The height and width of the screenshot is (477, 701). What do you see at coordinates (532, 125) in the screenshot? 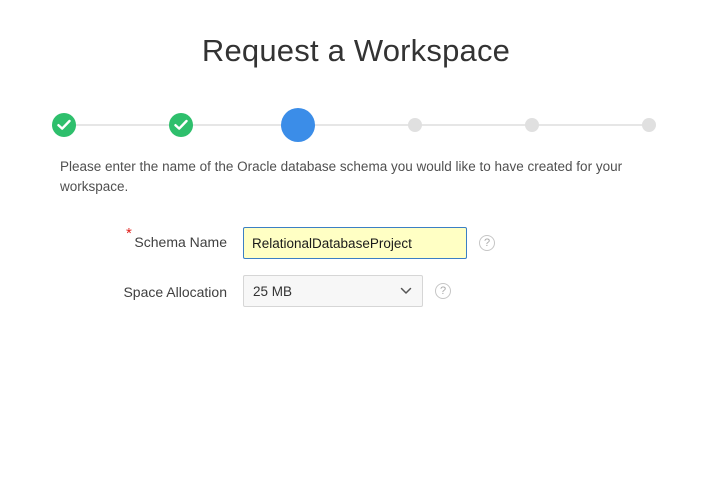
I see `wizard-step-5-pending` at bounding box center [532, 125].